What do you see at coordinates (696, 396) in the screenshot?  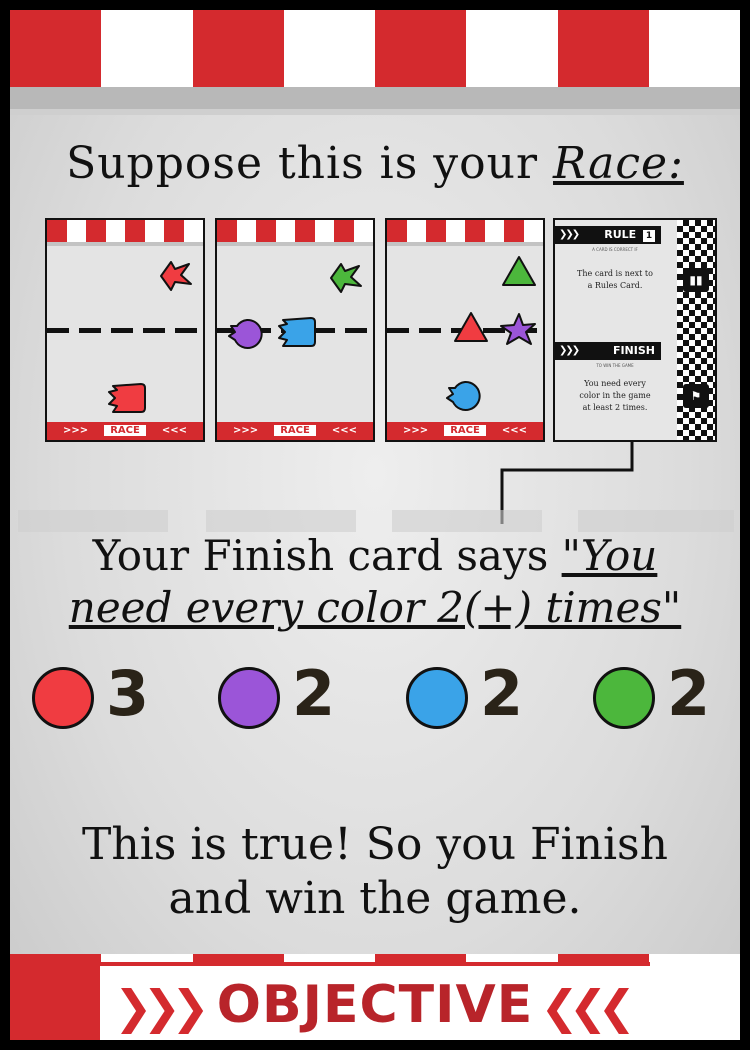 I see `finish-flag-icon: ⚑` at bounding box center [696, 396].